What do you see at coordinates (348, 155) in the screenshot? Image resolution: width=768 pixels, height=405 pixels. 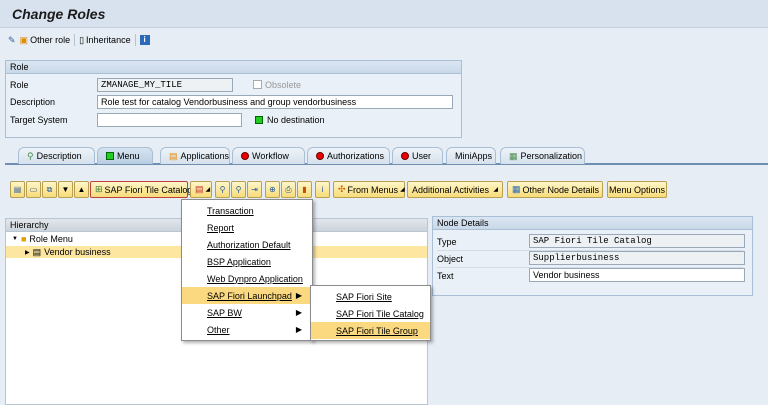 I see `tab-authorizations: Authorizations` at bounding box center [348, 155].